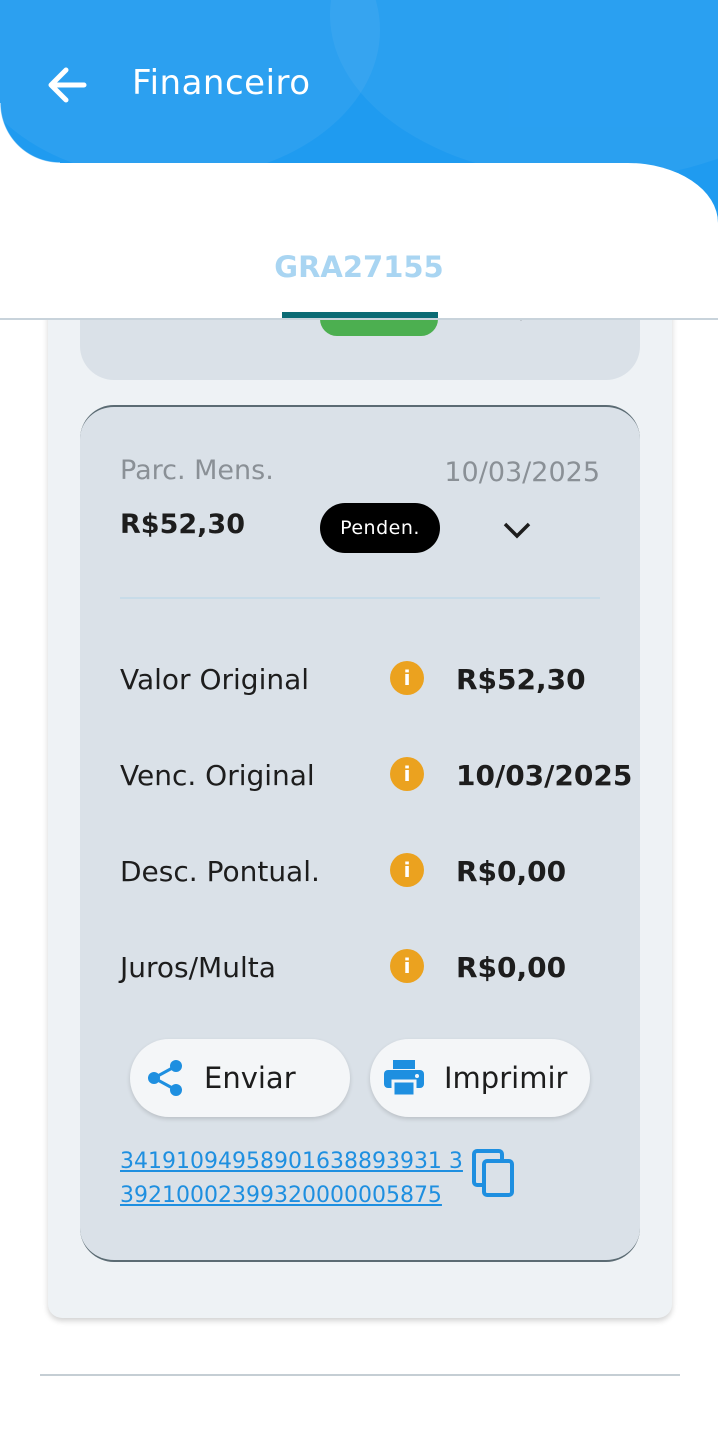 This screenshot has width=718, height=1453. I want to click on detail-row: Venc. Original i 10/03/2025, so click(380, 777).